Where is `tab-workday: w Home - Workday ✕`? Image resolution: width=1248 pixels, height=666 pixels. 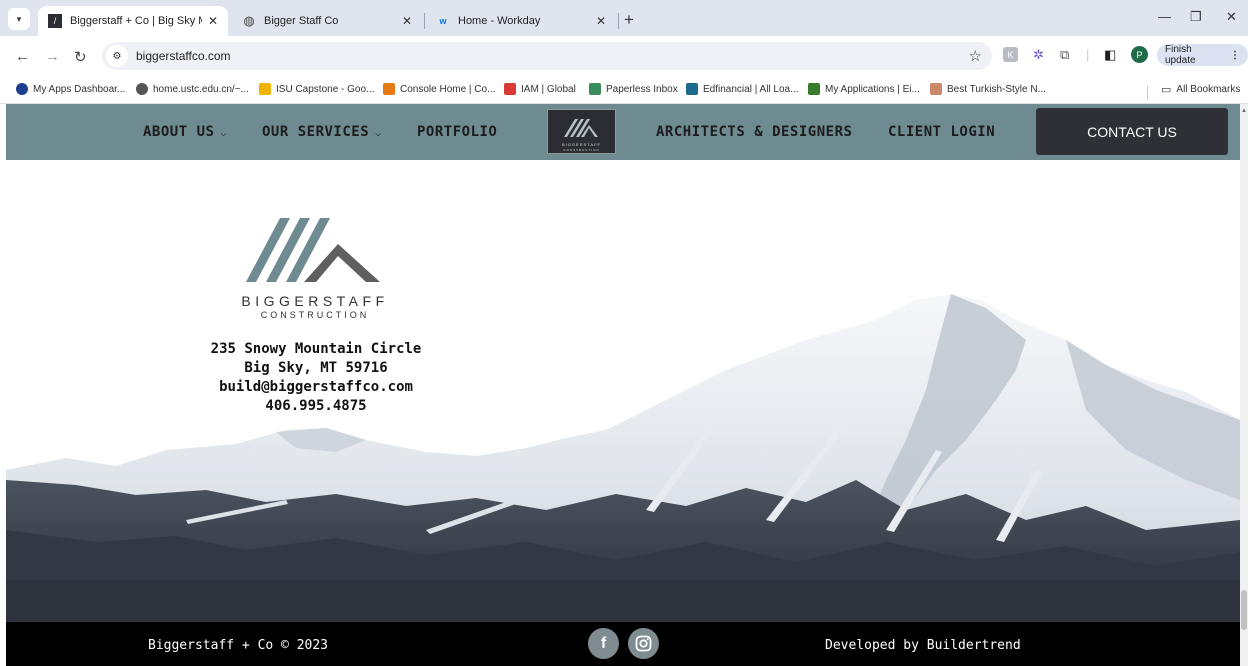 tab-workday: w Home - Workday ✕ is located at coordinates (521, 21).